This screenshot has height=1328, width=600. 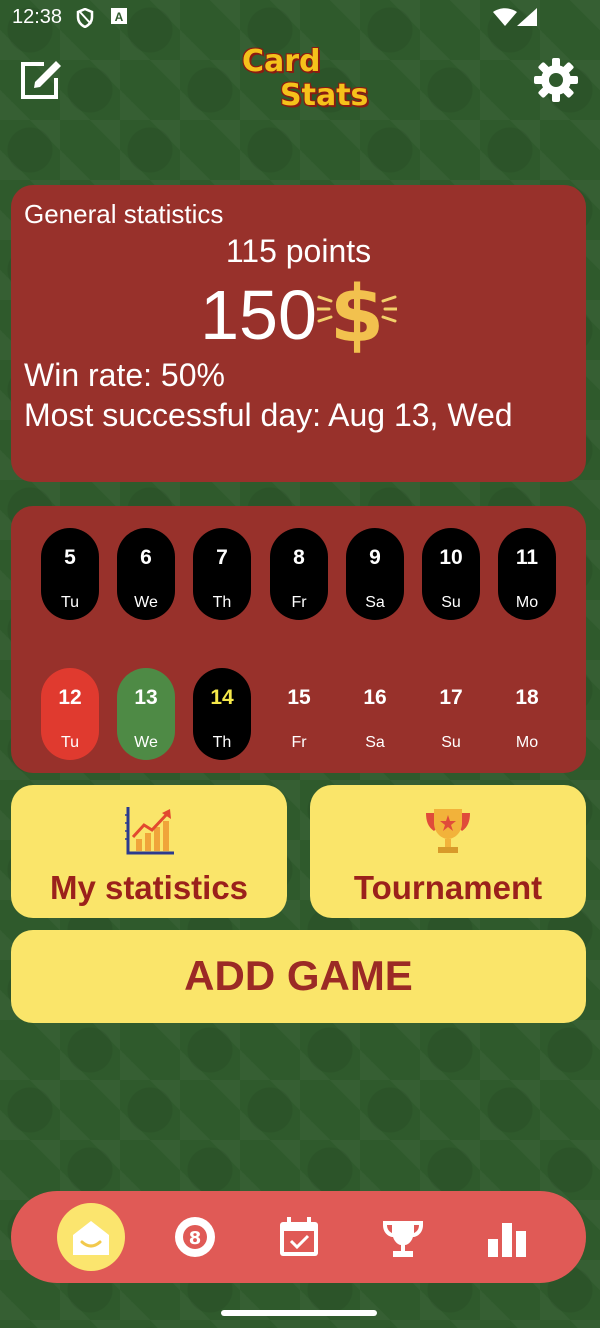 I want to click on calendar-day-future: 17 Su, so click(x=451, y=714).